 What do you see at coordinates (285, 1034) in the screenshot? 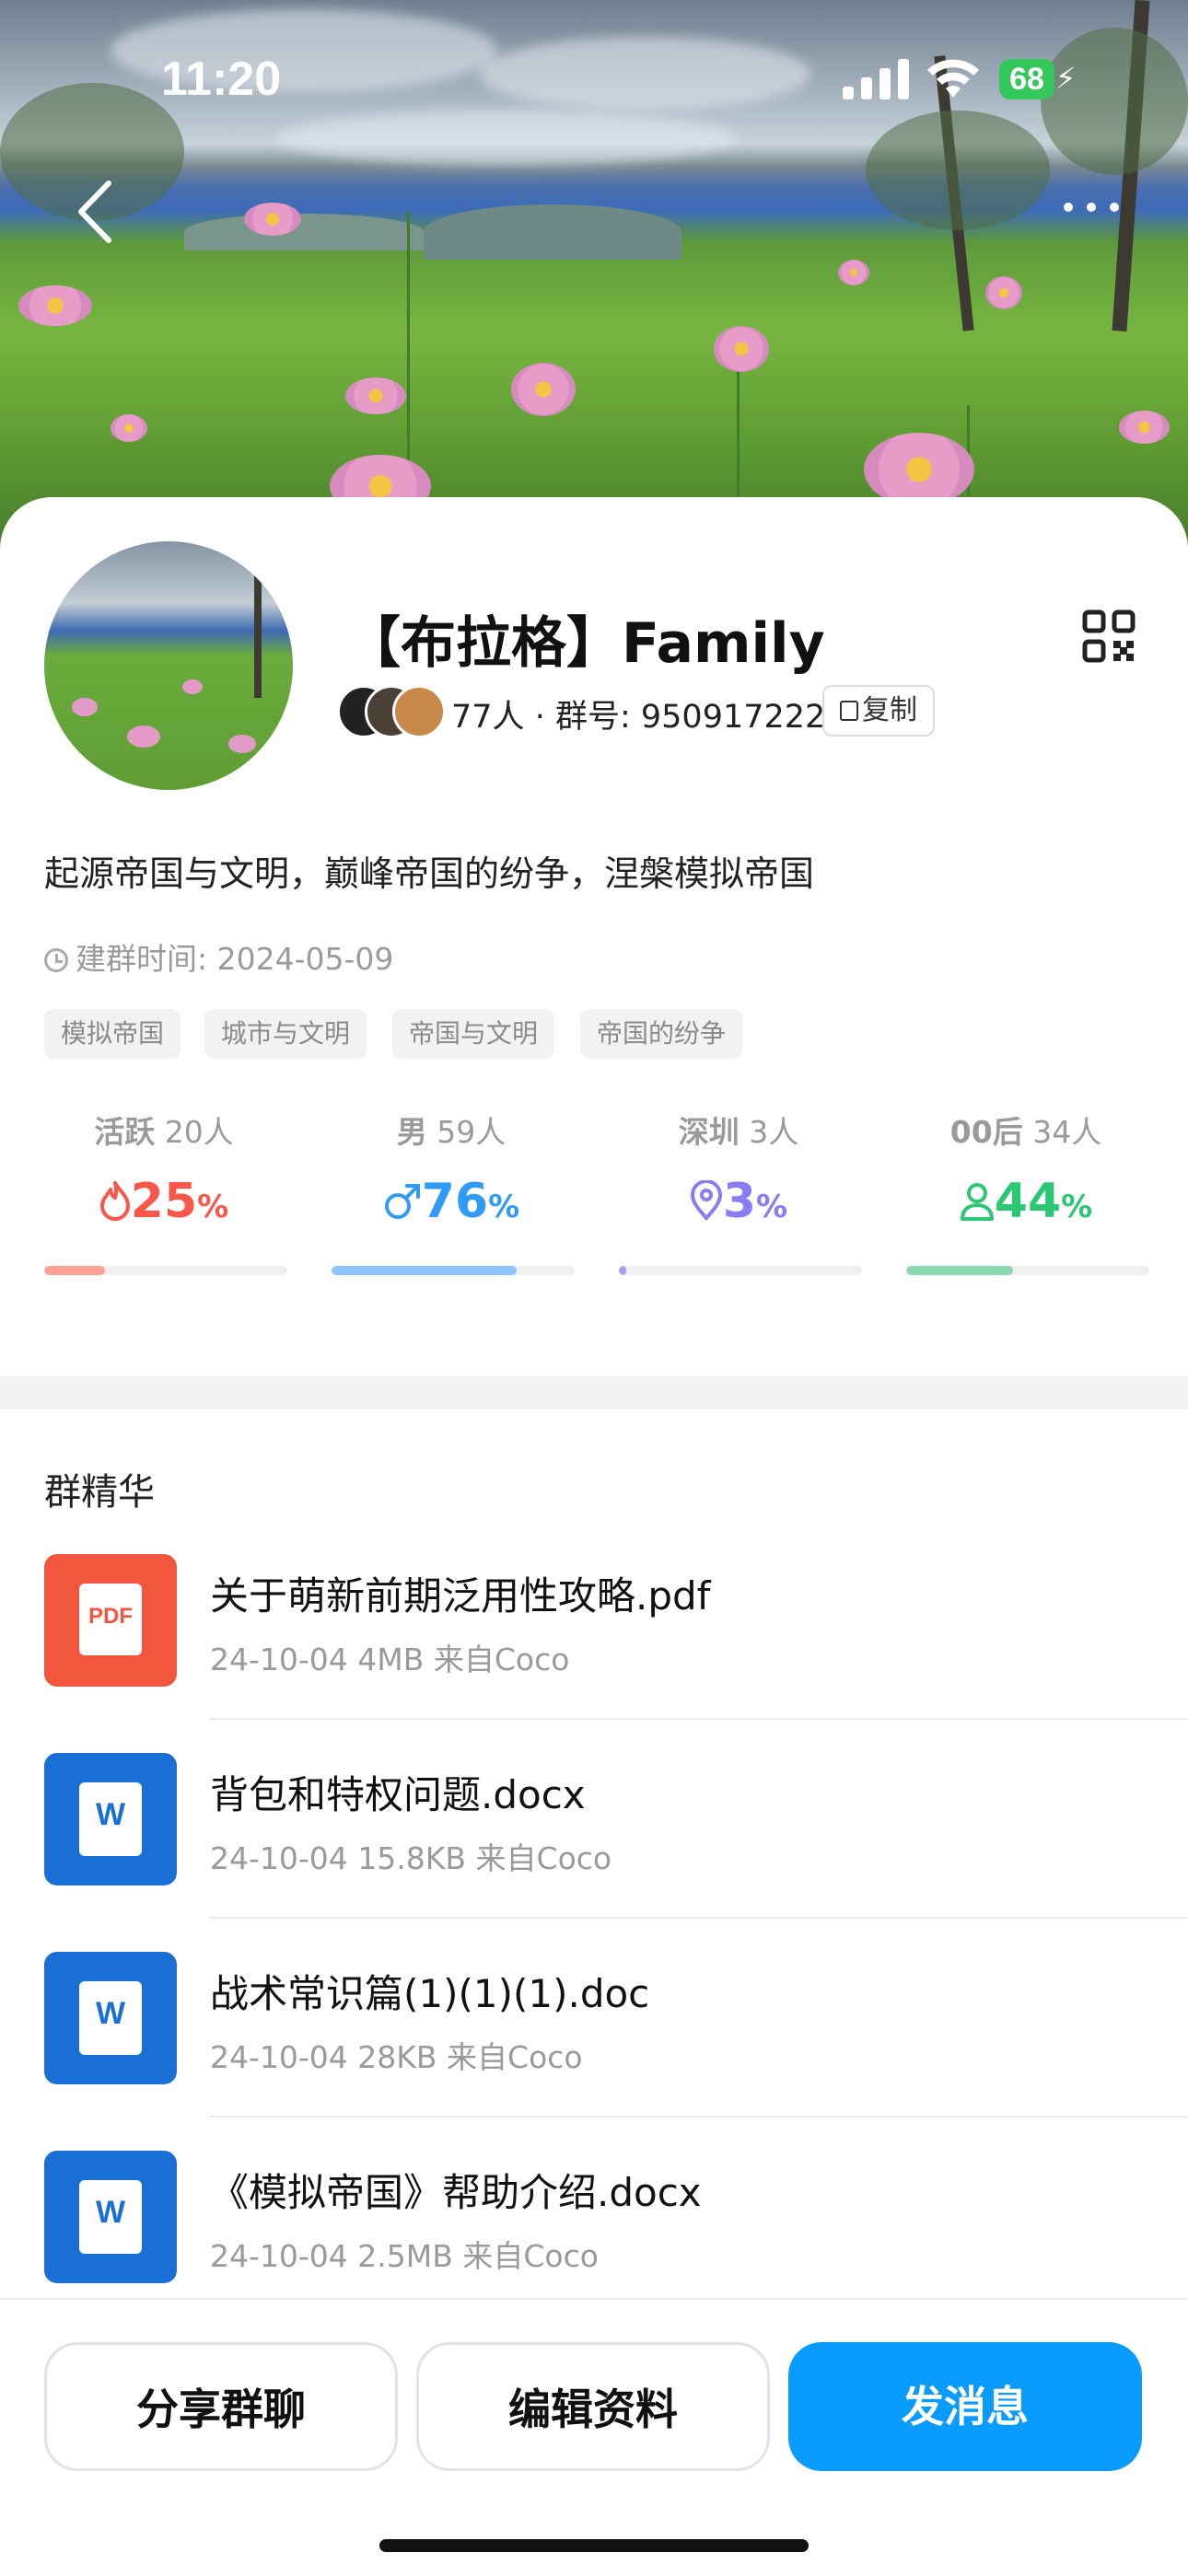
I see `tag: 城市与文明` at bounding box center [285, 1034].